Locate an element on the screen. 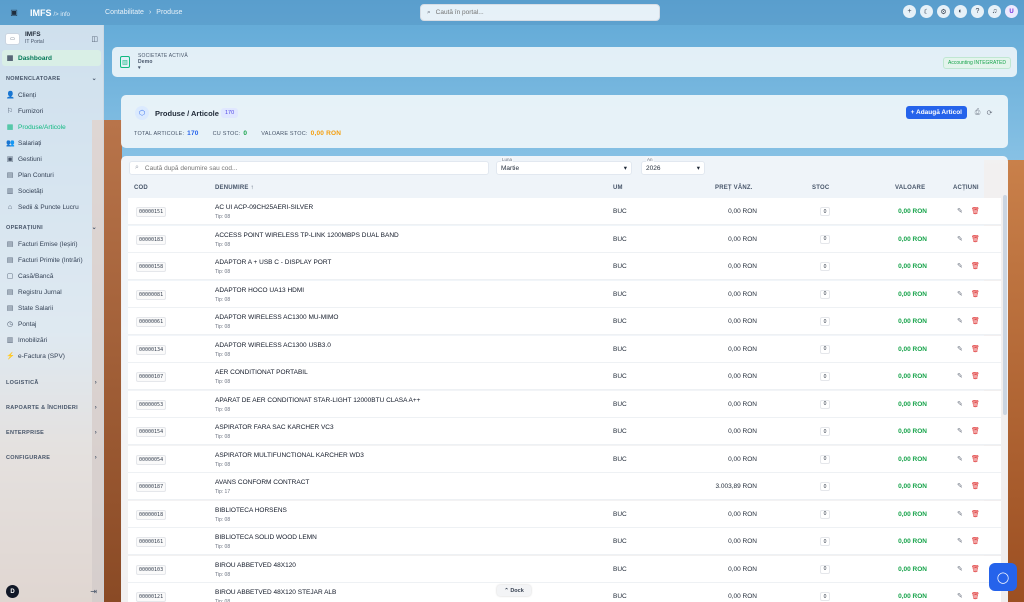 The height and width of the screenshot is (602, 1024). sidebar-item: ⌂ Sedii & Puncte Lucru is located at coordinates (51, 207).